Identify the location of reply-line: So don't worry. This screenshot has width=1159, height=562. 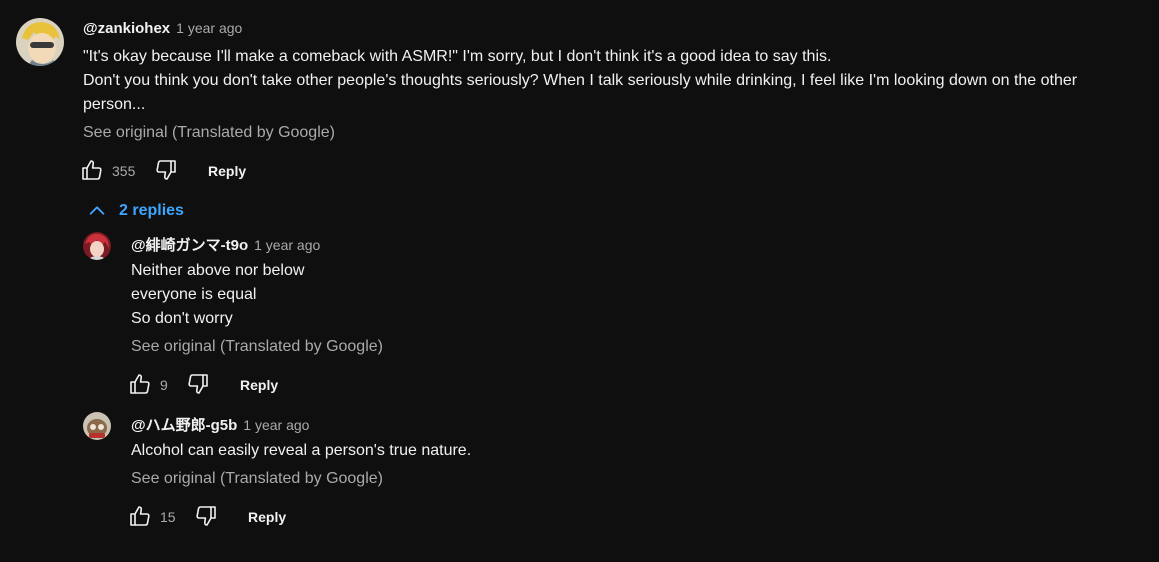
(182, 318).